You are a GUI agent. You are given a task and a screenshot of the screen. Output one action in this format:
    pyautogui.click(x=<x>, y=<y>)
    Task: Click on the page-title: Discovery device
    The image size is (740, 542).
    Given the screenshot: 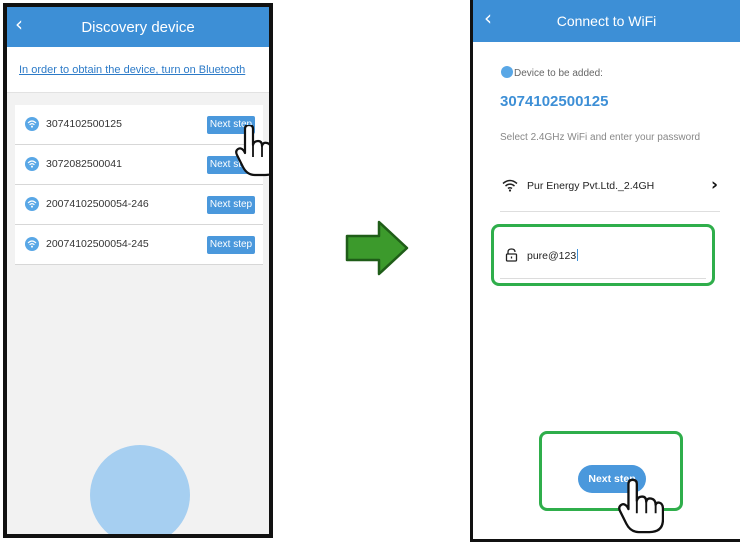 What is the action you would take?
    pyautogui.click(x=138, y=27)
    